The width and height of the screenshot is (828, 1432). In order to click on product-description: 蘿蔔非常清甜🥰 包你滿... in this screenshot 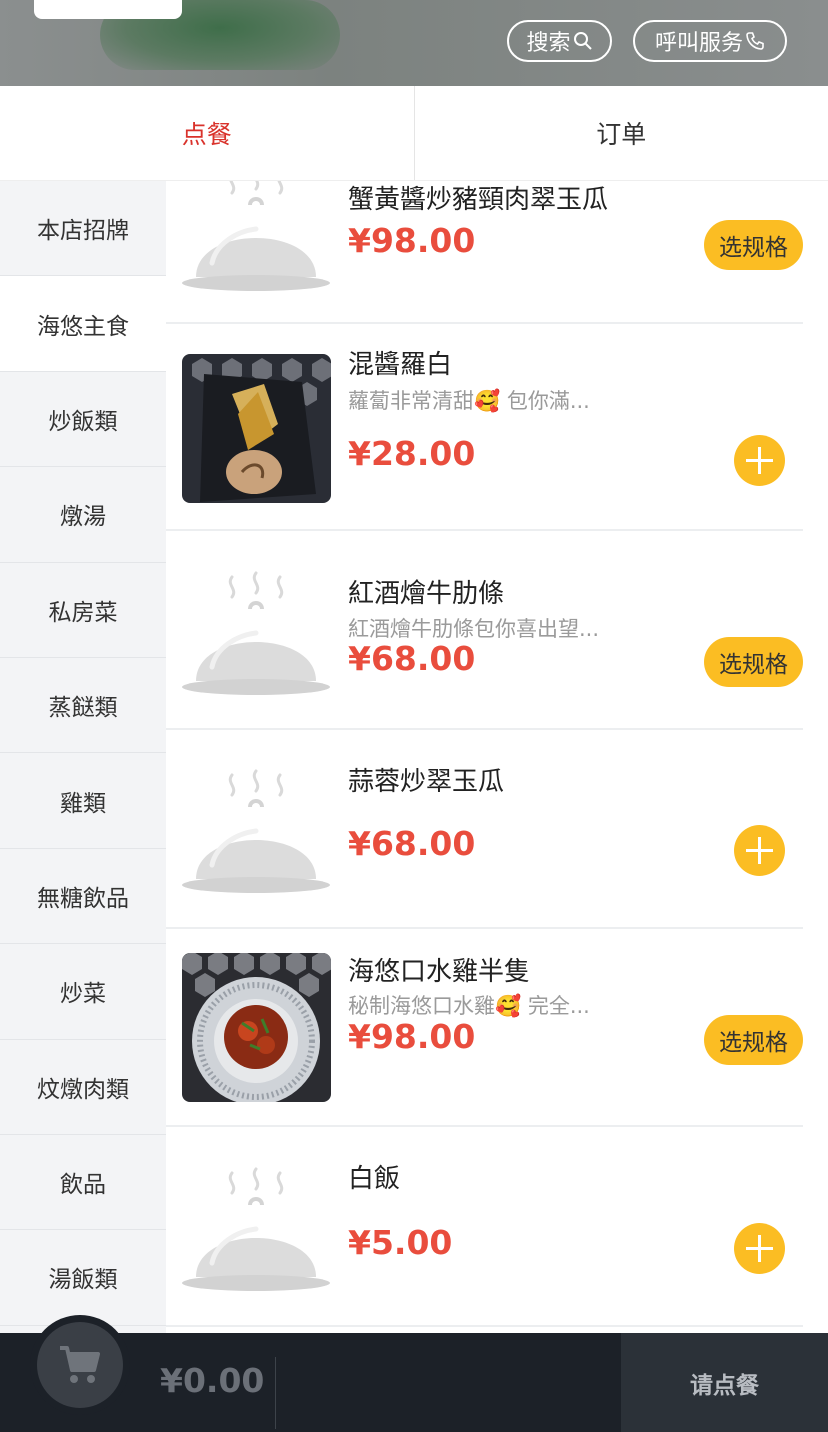, I will do `click(469, 401)`.